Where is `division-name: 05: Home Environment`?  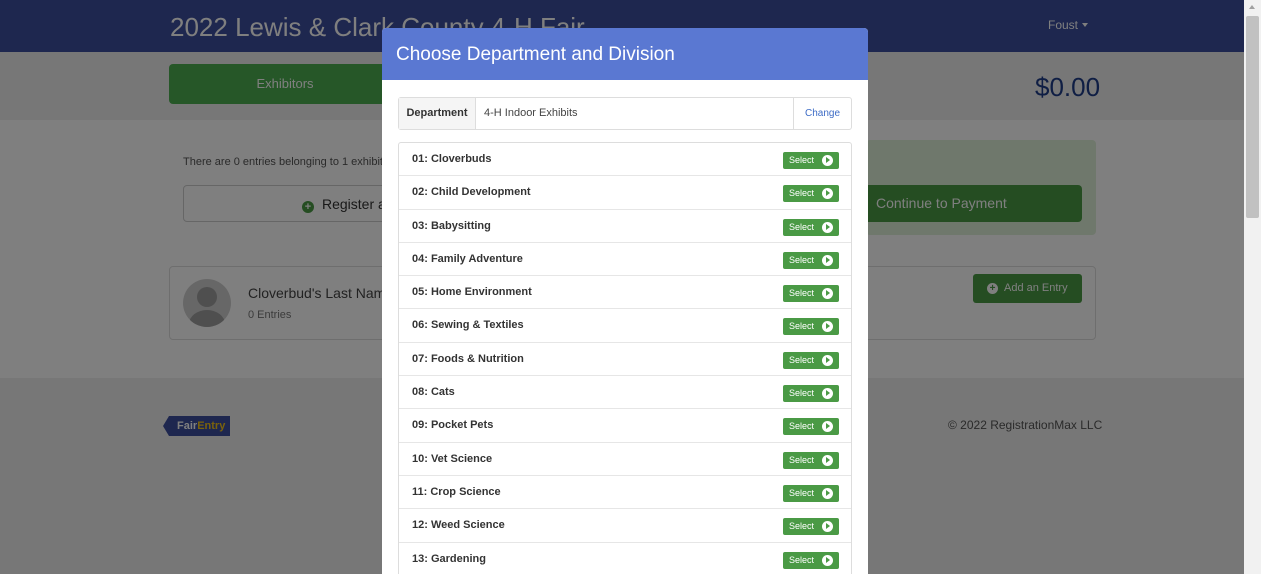 division-name: 05: Home Environment is located at coordinates (472, 292).